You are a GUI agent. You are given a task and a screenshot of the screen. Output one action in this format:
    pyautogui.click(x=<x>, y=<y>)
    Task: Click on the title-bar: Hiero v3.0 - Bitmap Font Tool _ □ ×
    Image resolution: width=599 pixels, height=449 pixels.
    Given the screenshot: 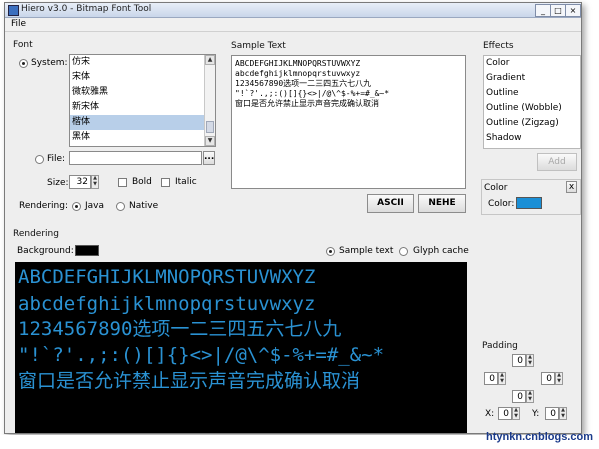 What is the action you would take?
    pyautogui.click(x=293, y=10)
    